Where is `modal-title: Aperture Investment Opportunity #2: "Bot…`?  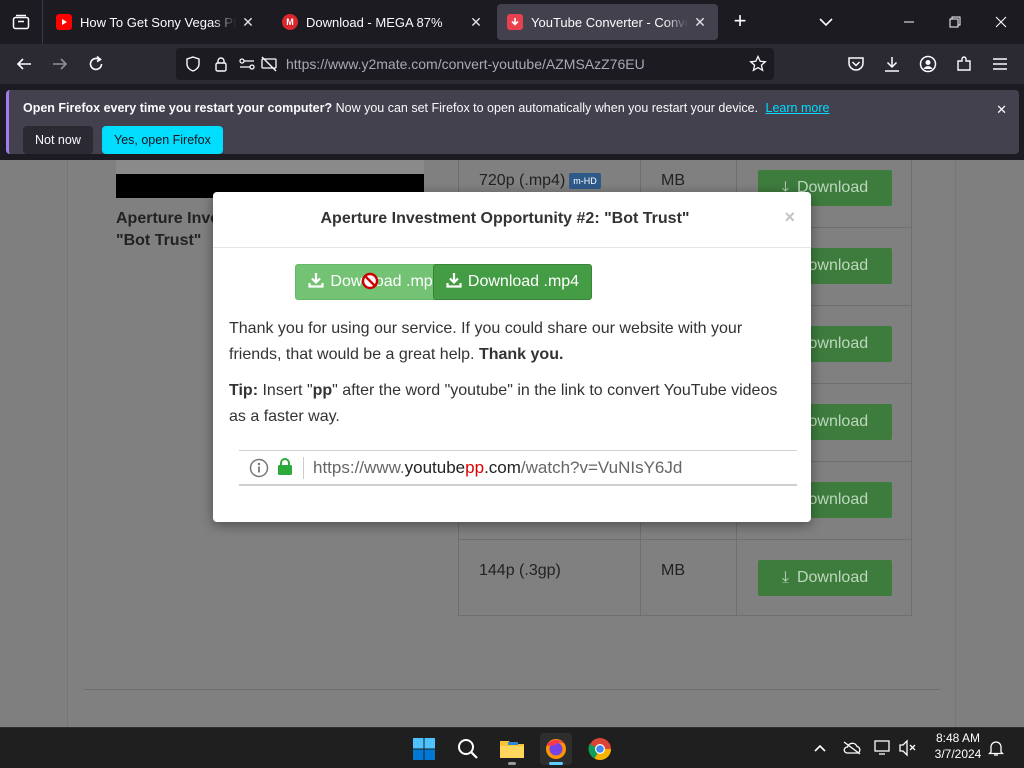 modal-title: Aperture Investment Opportunity #2: "Bot… is located at coordinates (505, 218).